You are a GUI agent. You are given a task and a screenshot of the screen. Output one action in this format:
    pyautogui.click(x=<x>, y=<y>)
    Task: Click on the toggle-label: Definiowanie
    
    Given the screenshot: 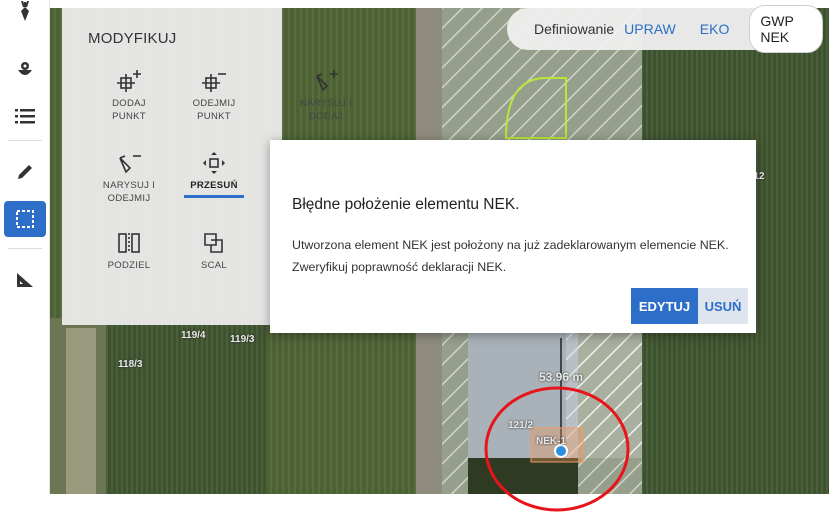 What is the action you would take?
    pyautogui.click(x=574, y=29)
    